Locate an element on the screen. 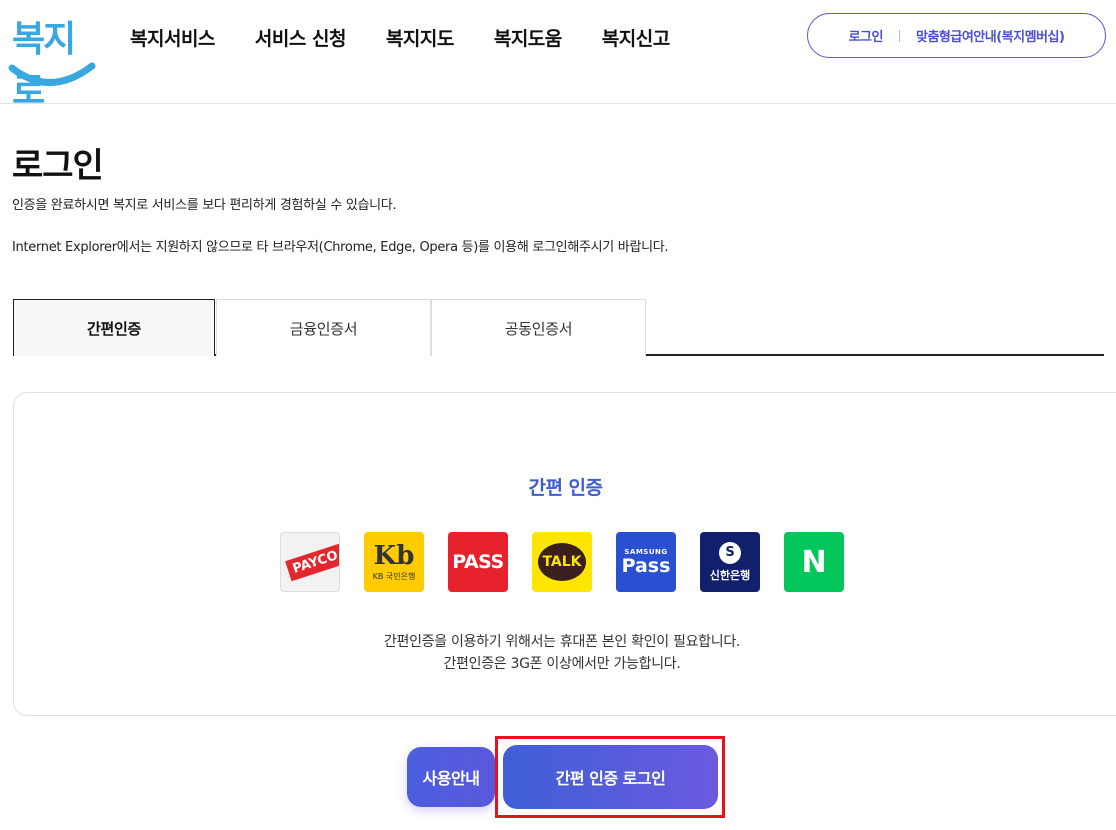 This screenshot has width=1116, height=830. pass-icon: PASS is located at coordinates (478, 562).